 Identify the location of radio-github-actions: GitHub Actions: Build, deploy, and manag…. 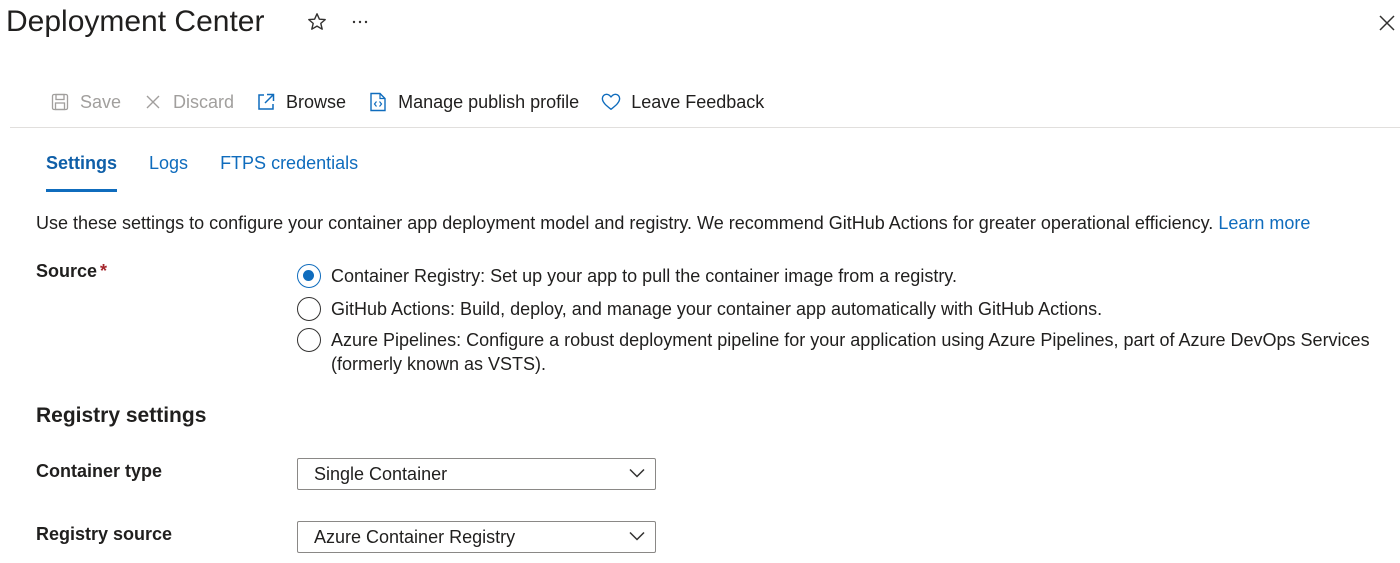
(844, 309).